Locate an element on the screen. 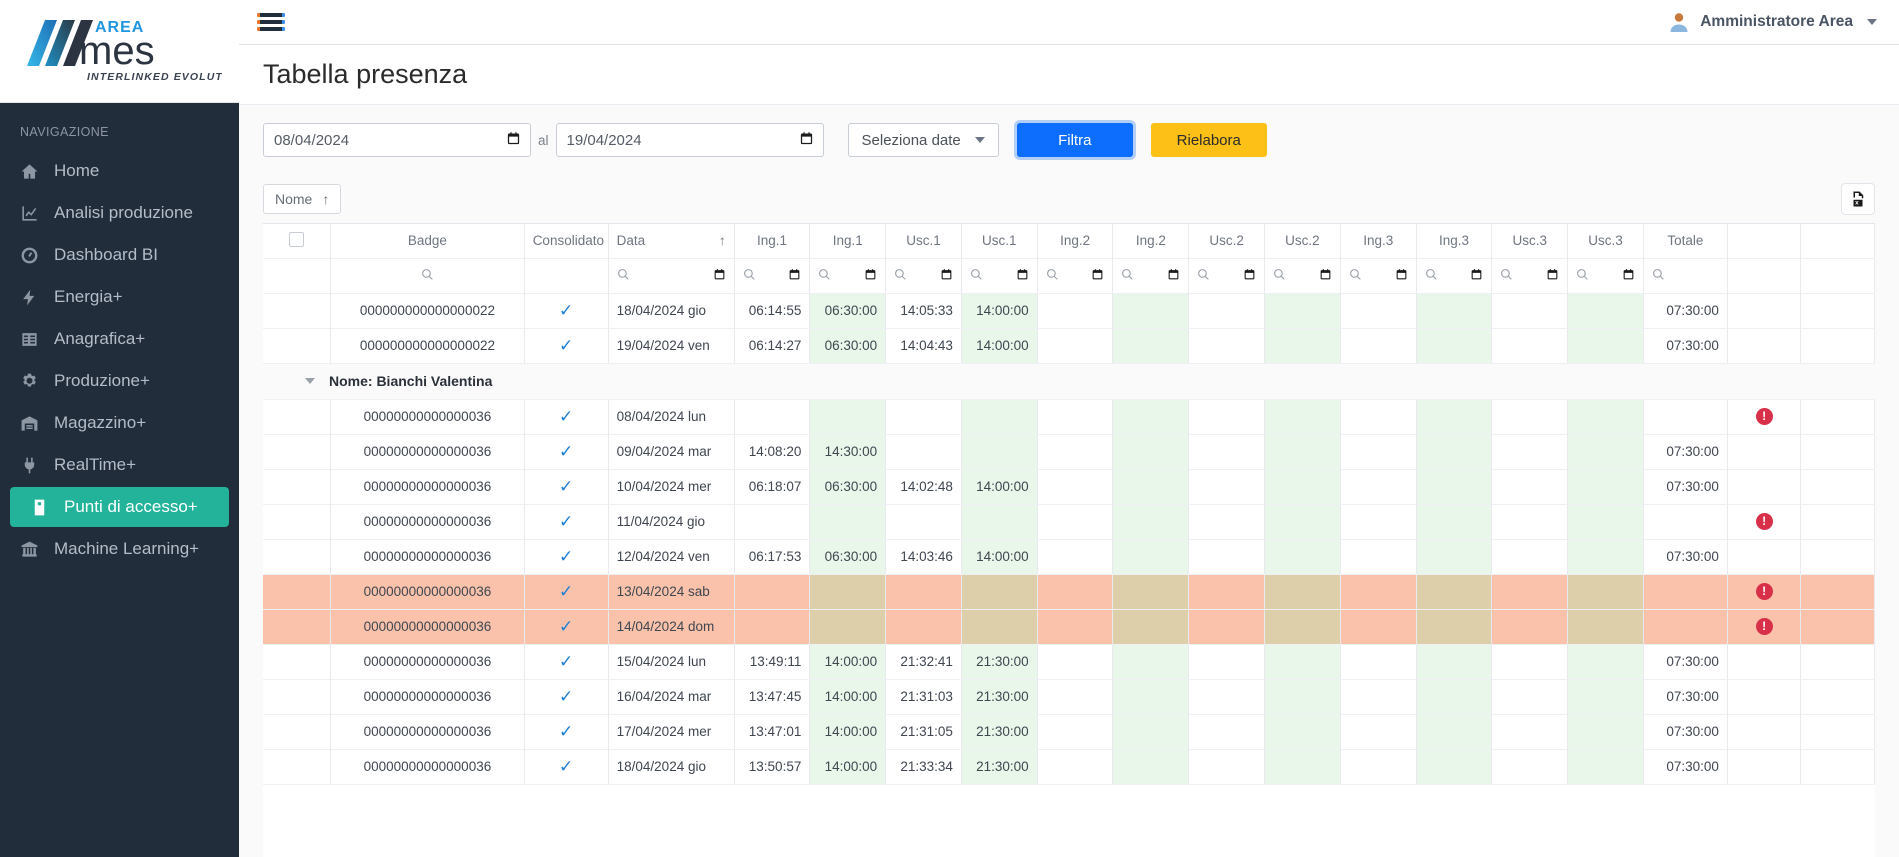  user-menu: Amministratore Area is located at coordinates (1772, 22).